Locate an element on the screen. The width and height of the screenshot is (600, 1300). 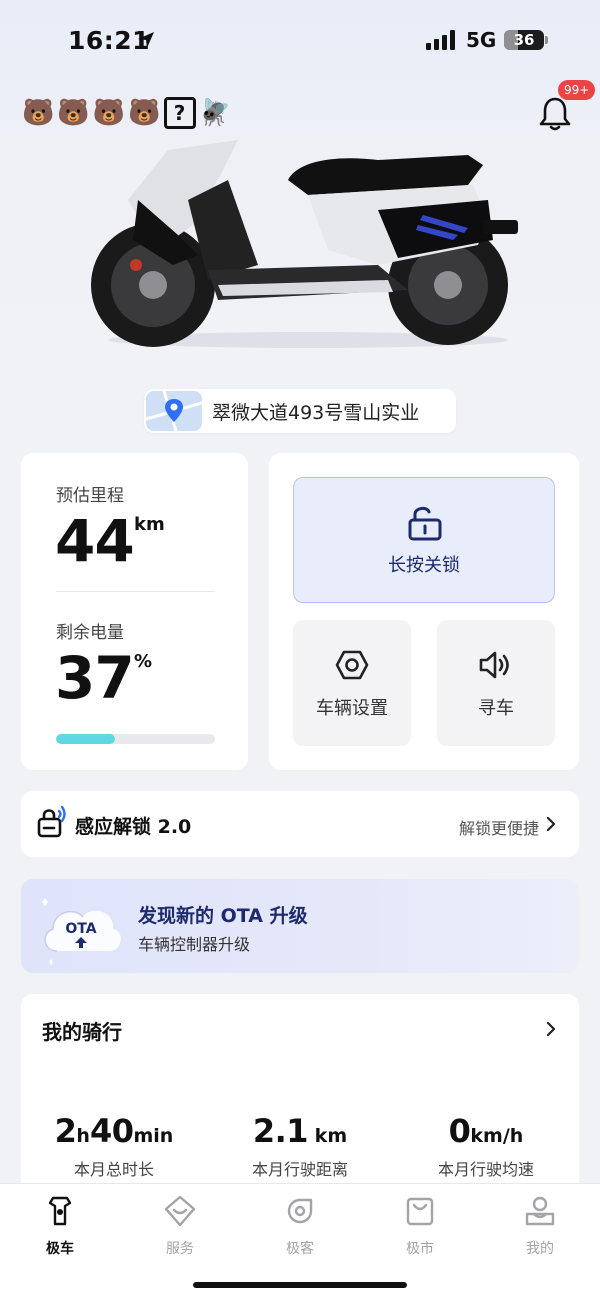
vehicle-location: 翠微大道493号雪山实业 is located at coordinates (300, 411).